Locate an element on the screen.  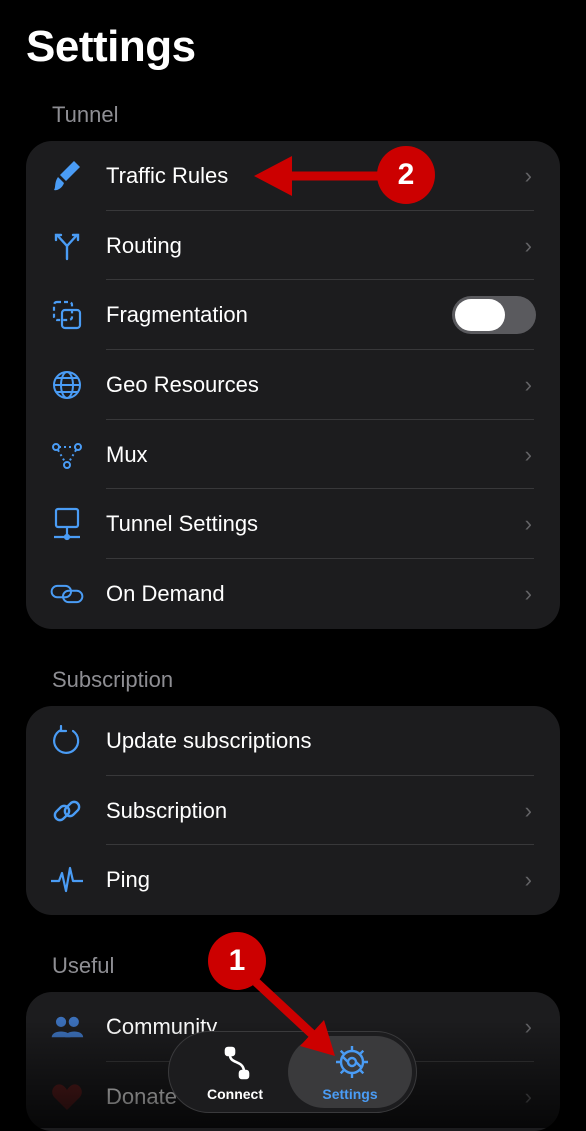
row-on-demand: On Demand › is located at coordinates (293, 594).